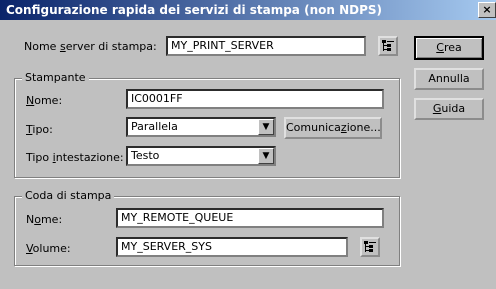 Image resolution: width=496 pixels, height=289 pixels. What do you see at coordinates (250, 218) in the screenshot?
I see `queue-name-field: MY_REMOTE_QUEUE` at bounding box center [250, 218].